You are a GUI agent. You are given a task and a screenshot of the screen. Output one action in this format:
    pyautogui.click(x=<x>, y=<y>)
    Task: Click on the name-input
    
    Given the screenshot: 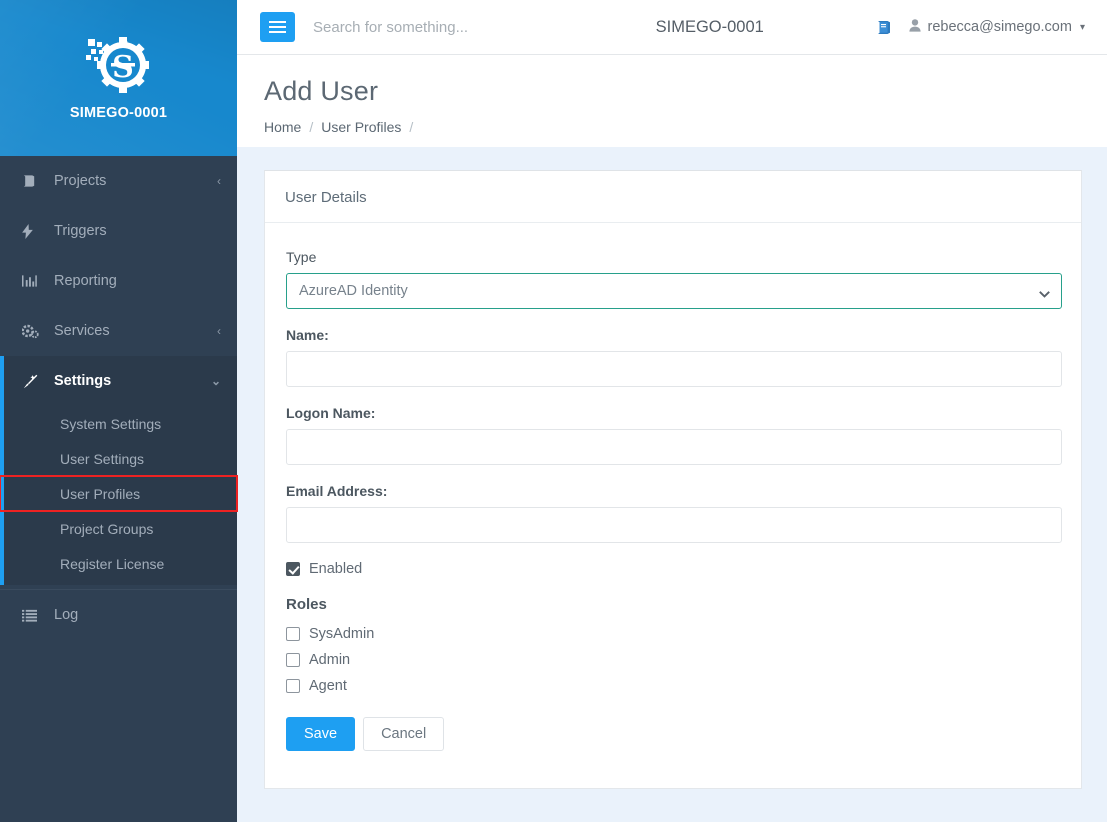 What is the action you would take?
    pyautogui.click(x=674, y=368)
    